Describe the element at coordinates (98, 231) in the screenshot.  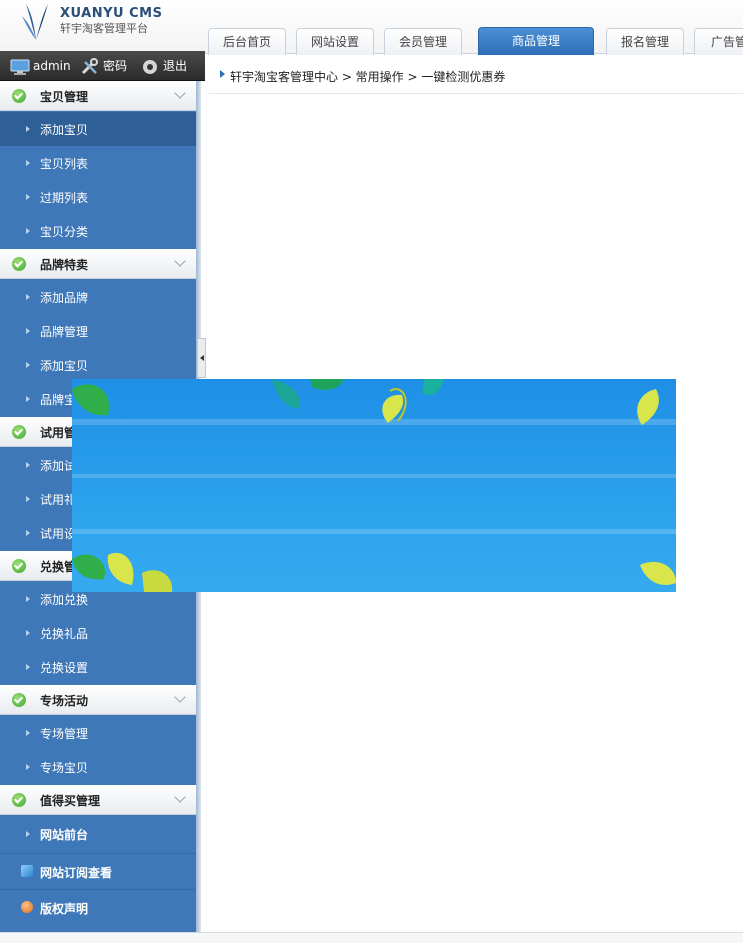
I see `sidebar-item-goods-category: 宝贝分类` at that location.